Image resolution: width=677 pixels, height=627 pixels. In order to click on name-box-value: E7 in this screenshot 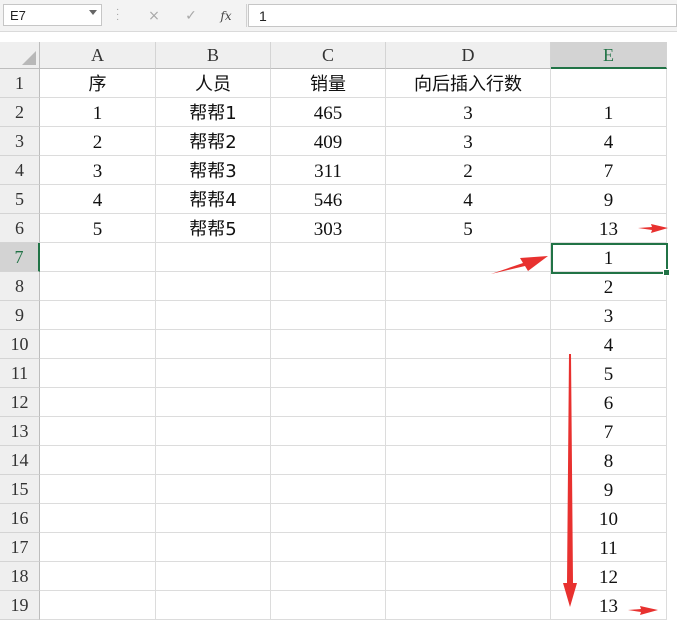, I will do `click(18, 15)`.